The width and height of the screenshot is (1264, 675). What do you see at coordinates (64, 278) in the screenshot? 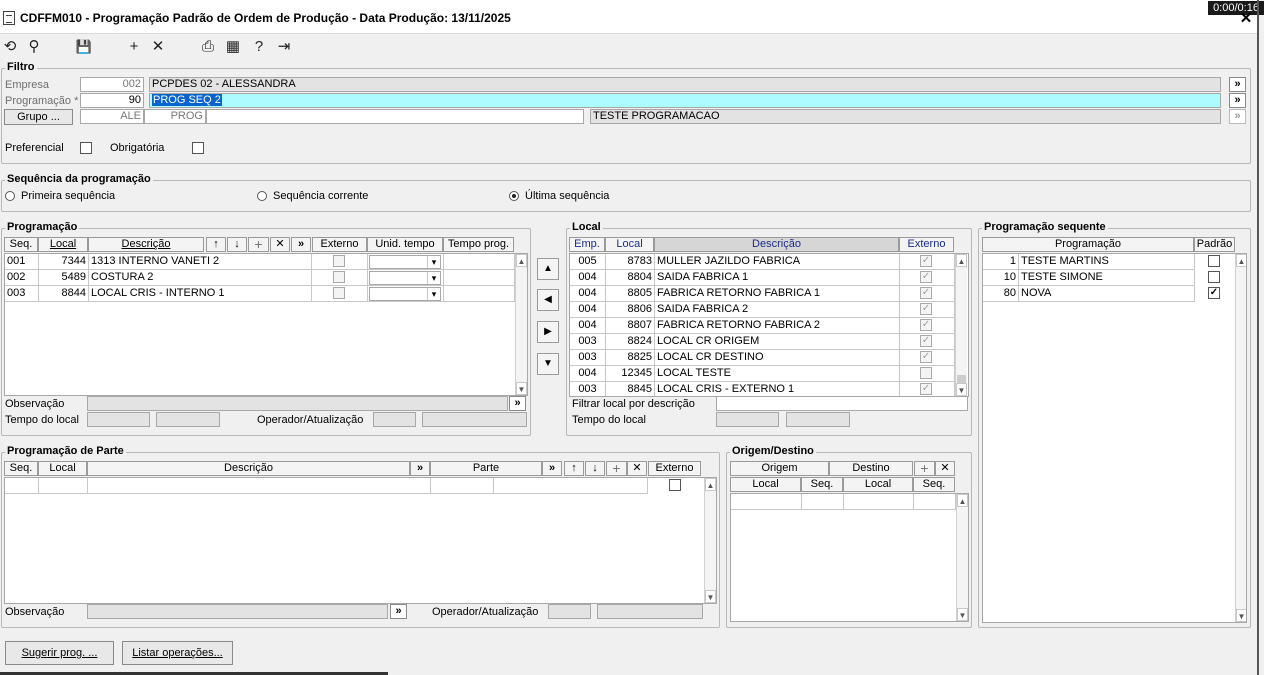
I see `prog-cell-local: 5489` at bounding box center [64, 278].